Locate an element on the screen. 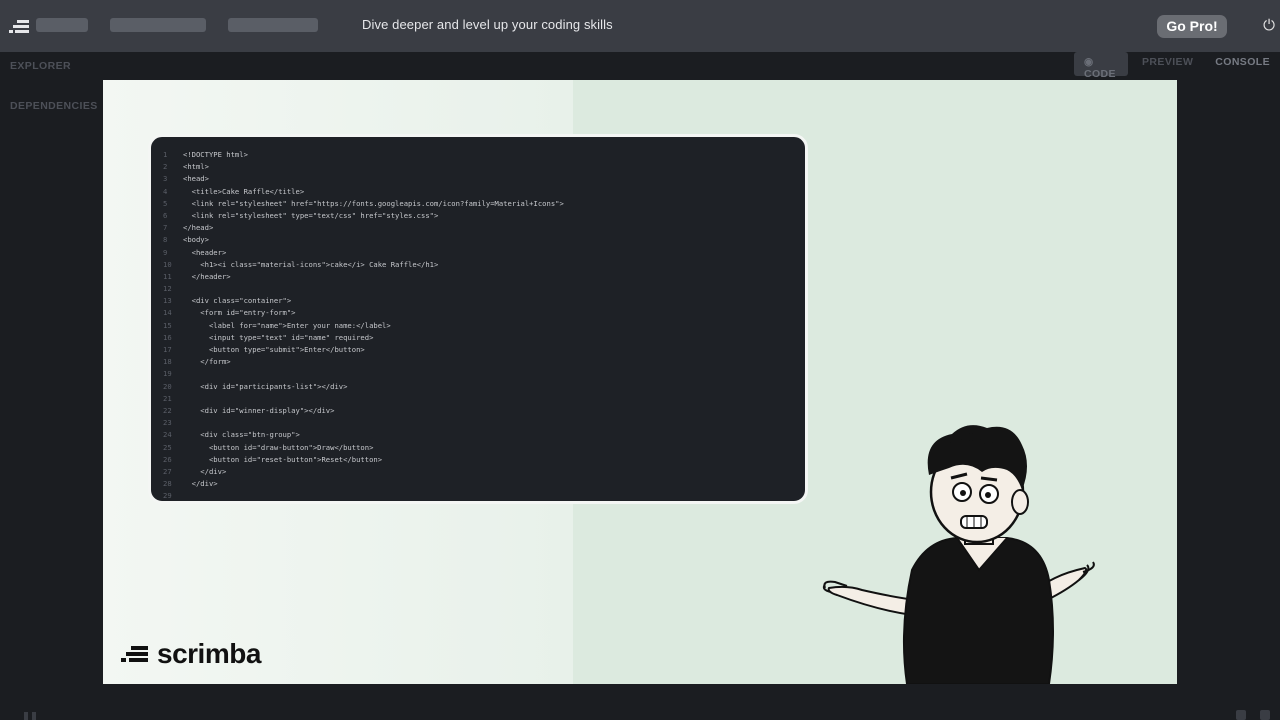  code-text: <div id="participants-list"></div> is located at coordinates (265, 386).